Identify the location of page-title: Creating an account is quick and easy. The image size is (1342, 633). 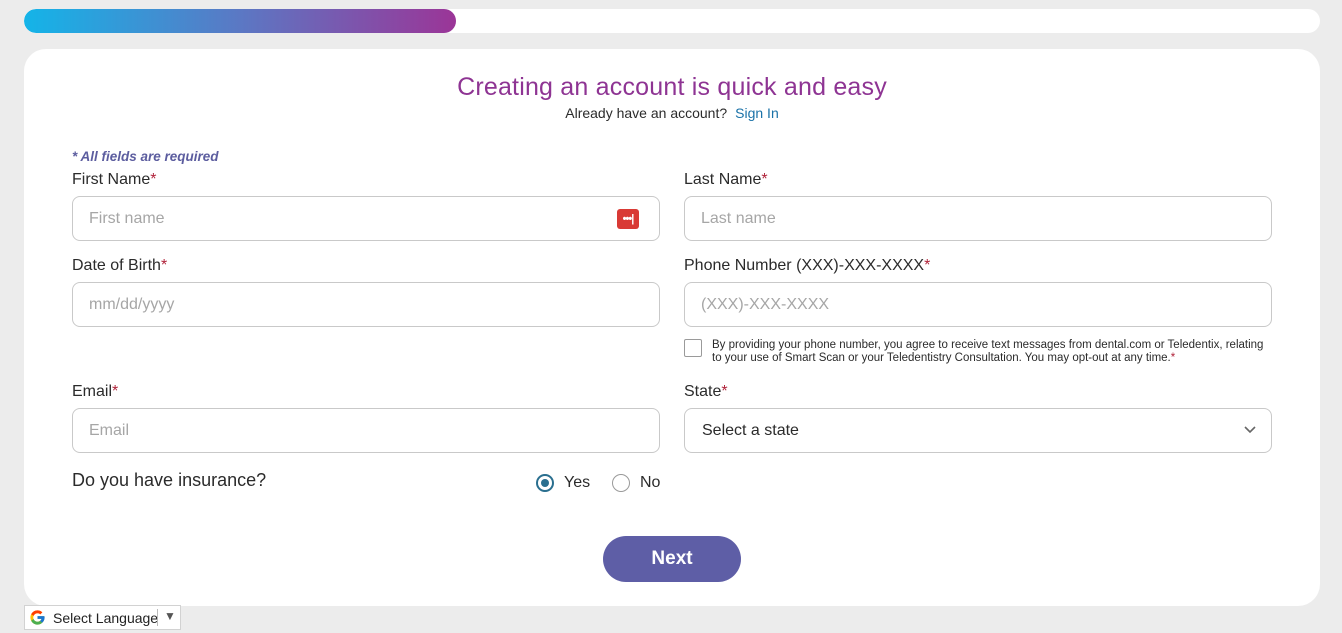
(672, 87).